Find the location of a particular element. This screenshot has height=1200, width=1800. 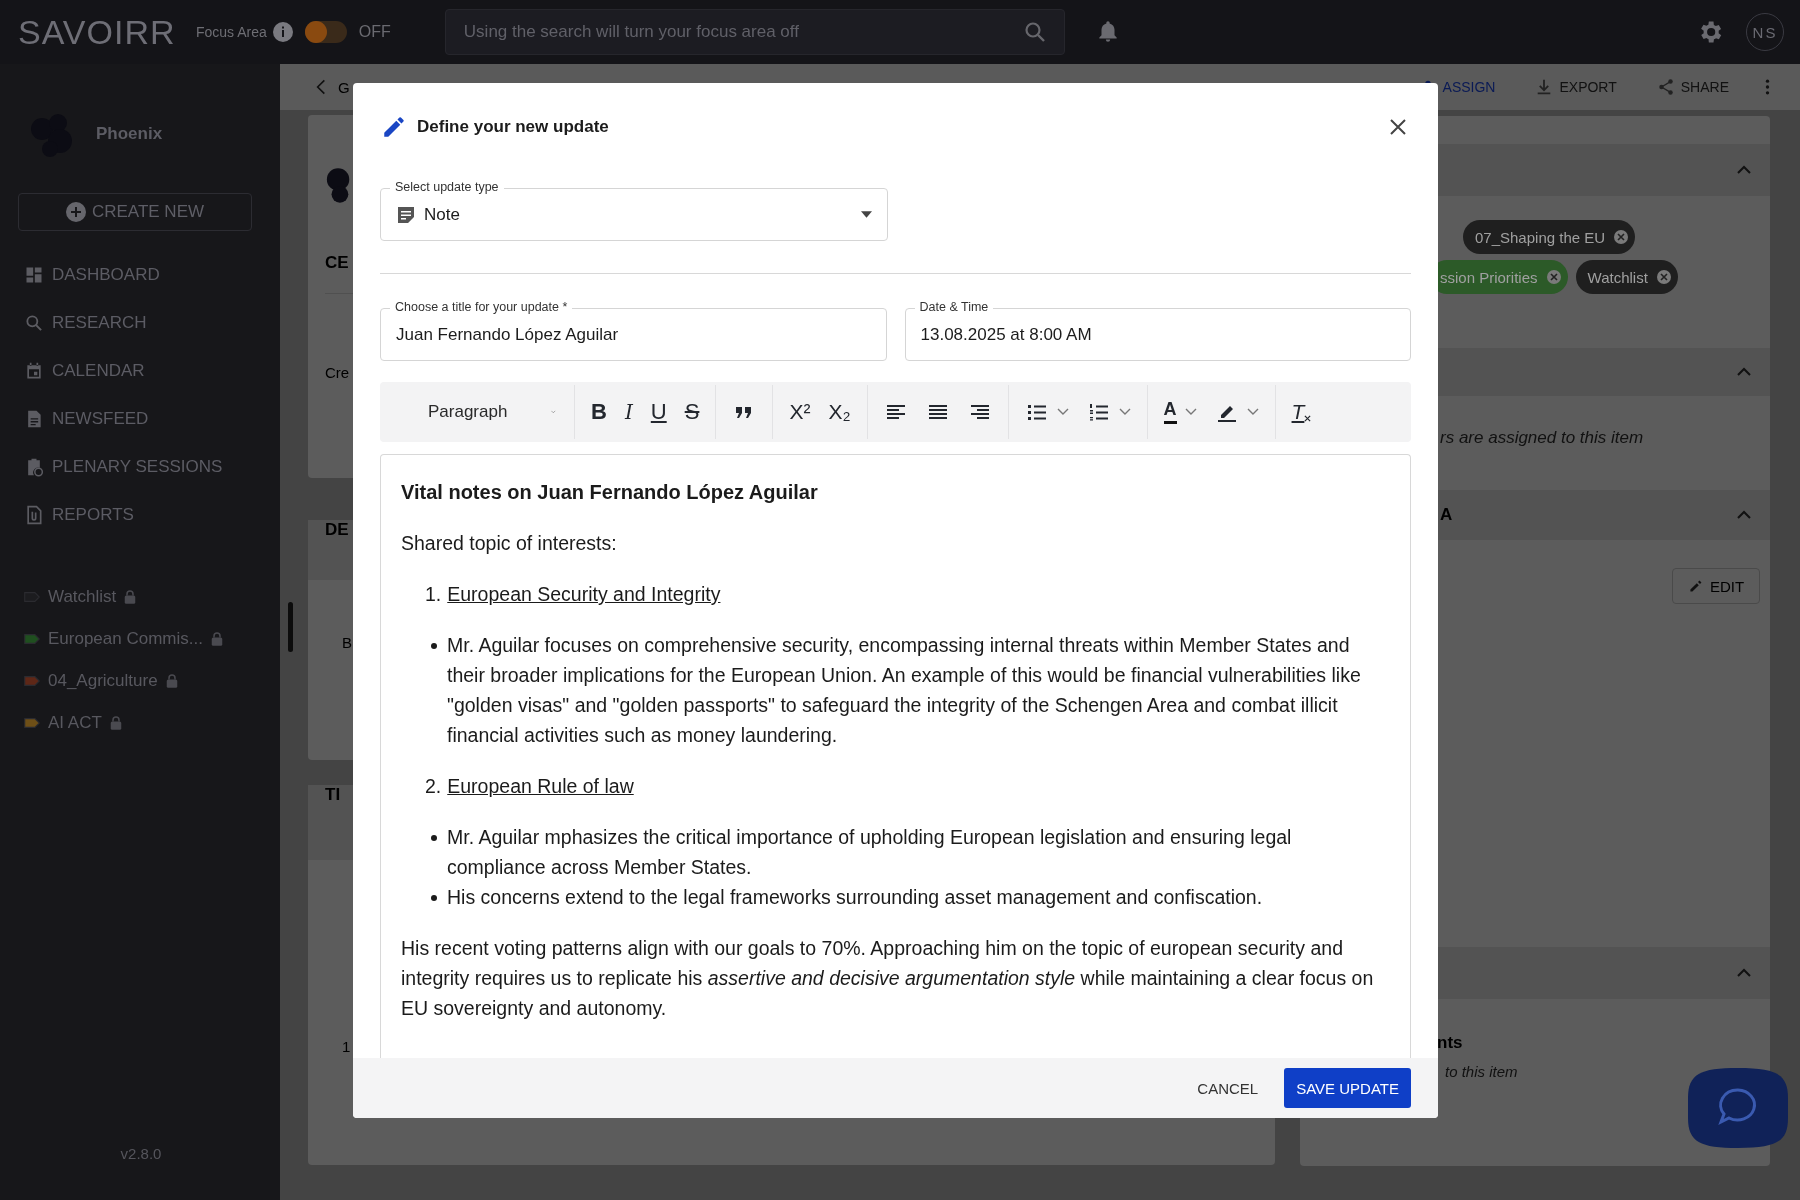

calendar-icon is located at coordinates (34, 371).